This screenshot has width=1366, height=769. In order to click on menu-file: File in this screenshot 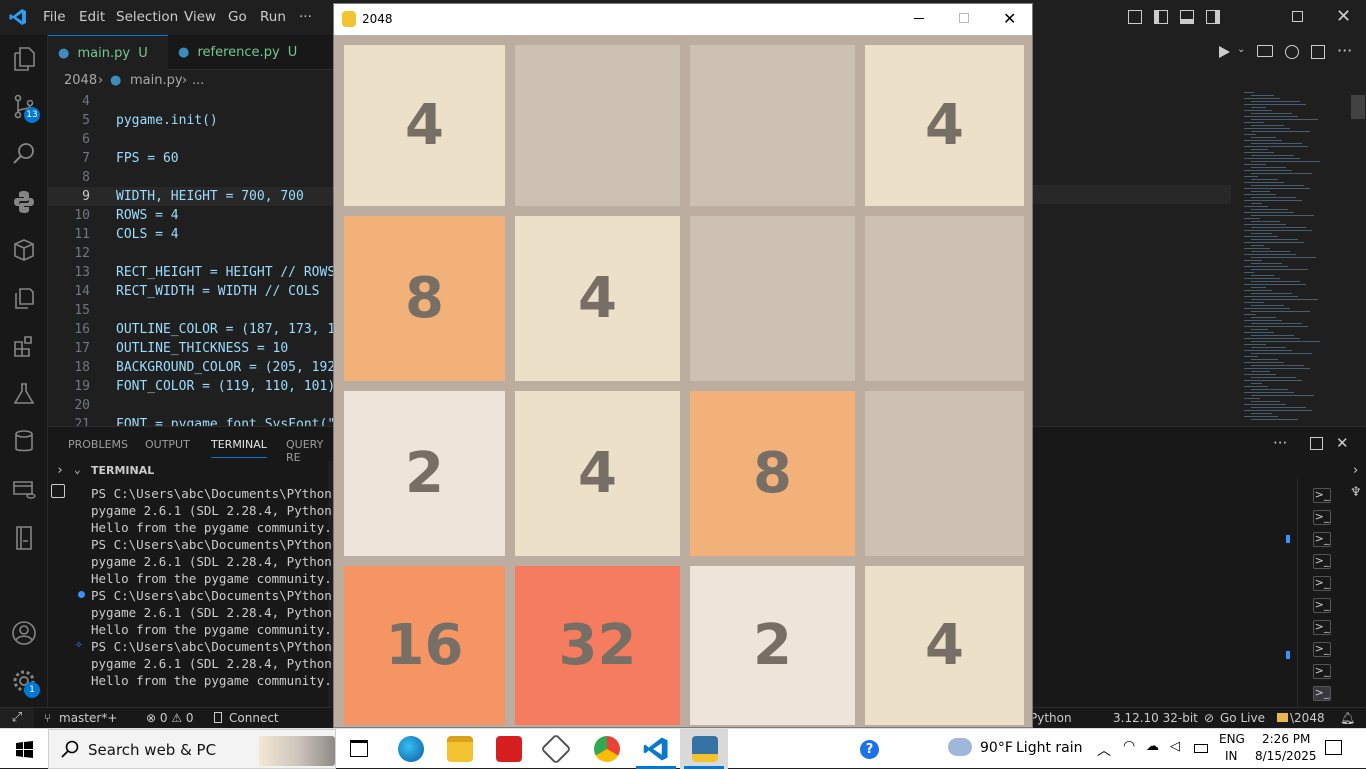, I will do `click(54, 17)`.